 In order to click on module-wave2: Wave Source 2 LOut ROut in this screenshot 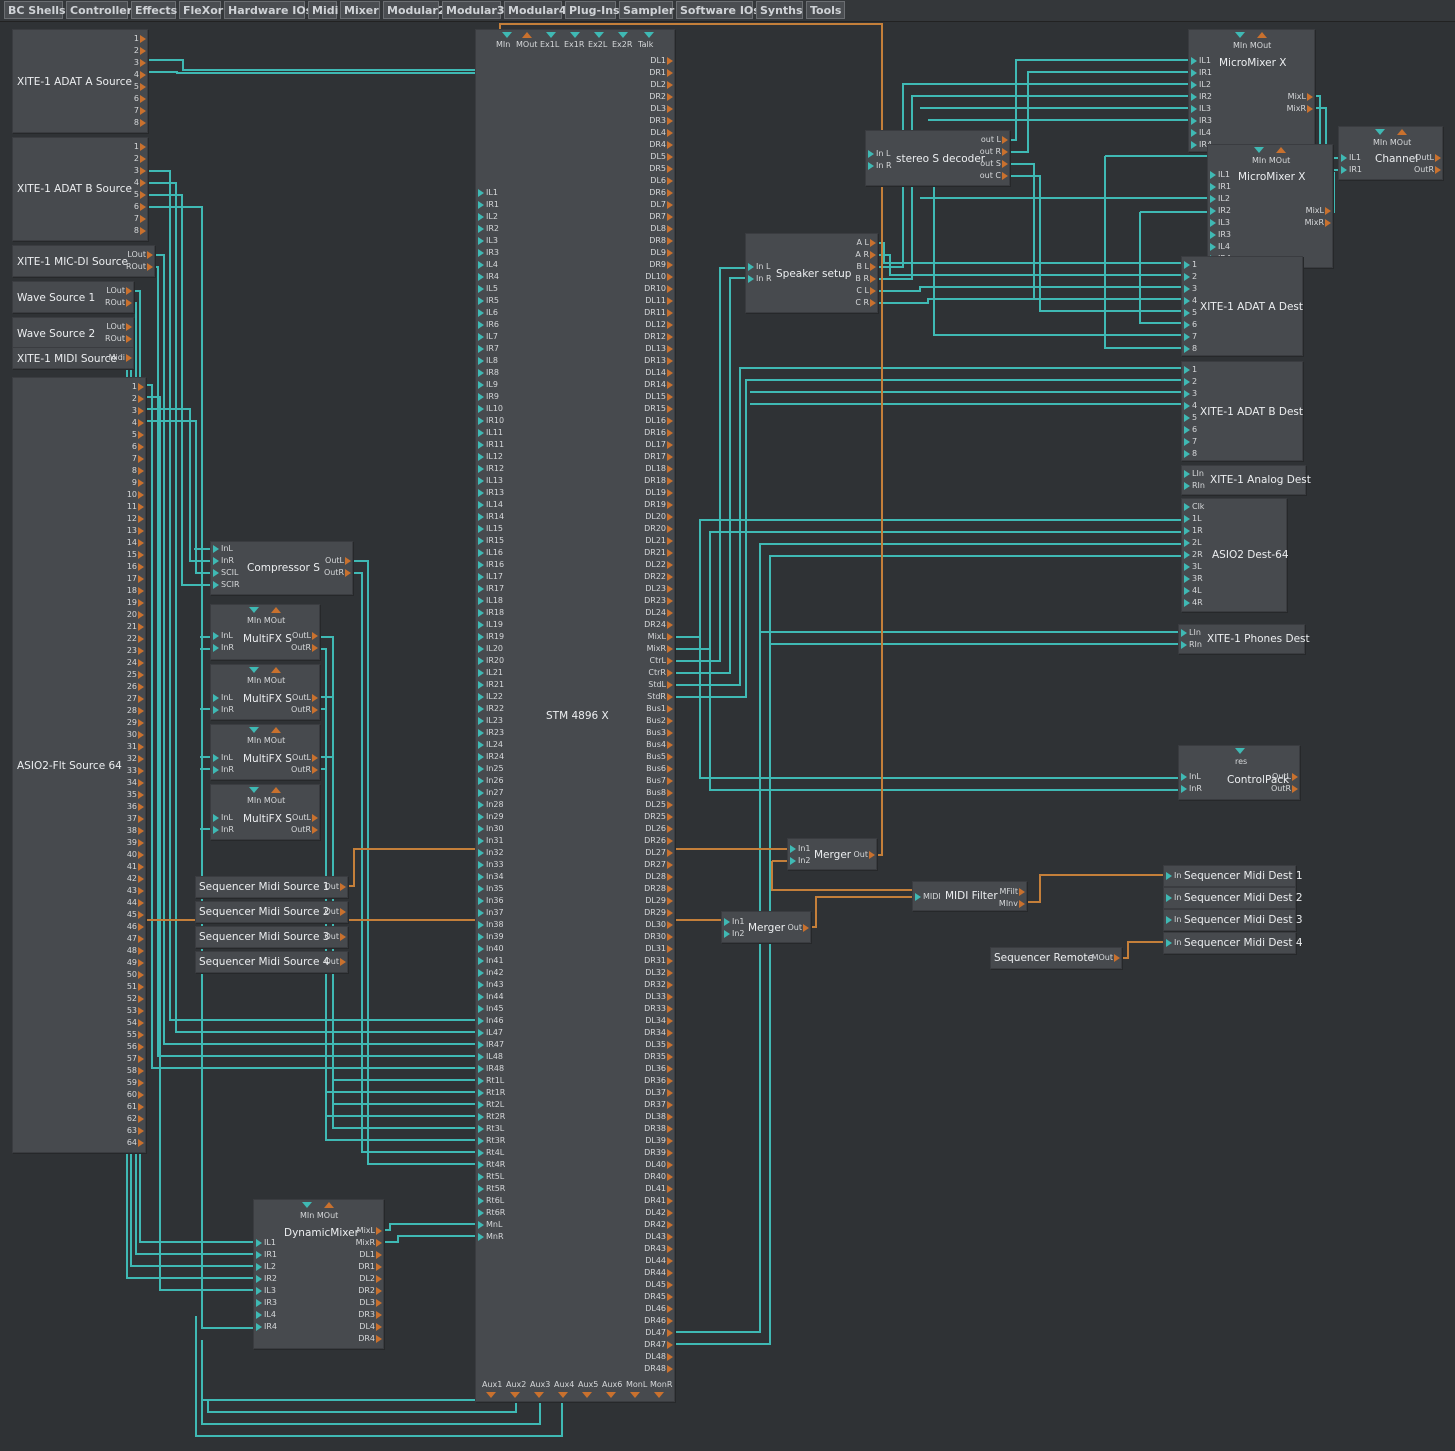, I will do `click(73, 333)`.